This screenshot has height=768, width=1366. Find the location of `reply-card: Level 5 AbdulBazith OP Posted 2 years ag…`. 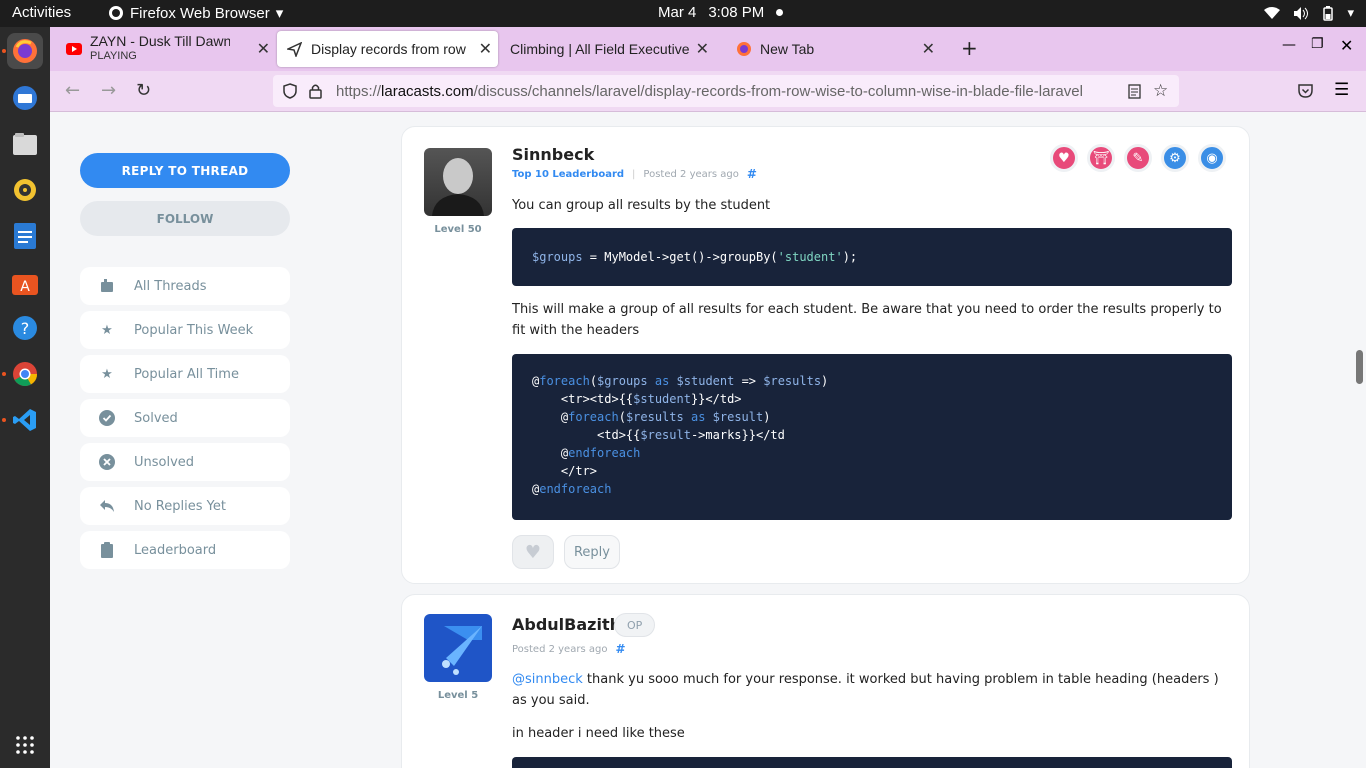

reply-card: Level 5 AbdulBazith OP Posted 2 years ag… is located at coordinates (825, 681).